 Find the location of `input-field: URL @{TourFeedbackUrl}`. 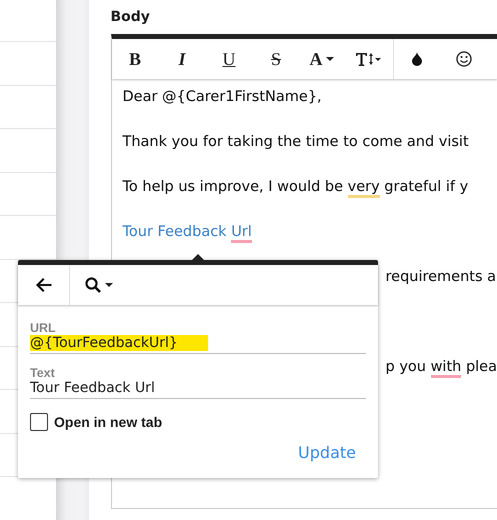

input-field: URL @{TourFeedbackUrl} is located at coordinates (198, 337).